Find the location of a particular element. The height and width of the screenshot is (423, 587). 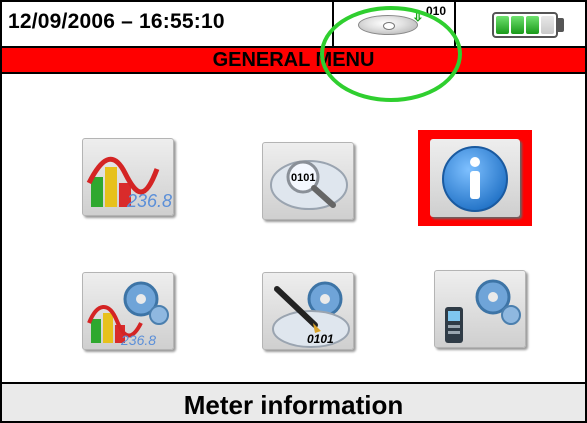

menu-item-general-settings is located at coordinates (480, 309).